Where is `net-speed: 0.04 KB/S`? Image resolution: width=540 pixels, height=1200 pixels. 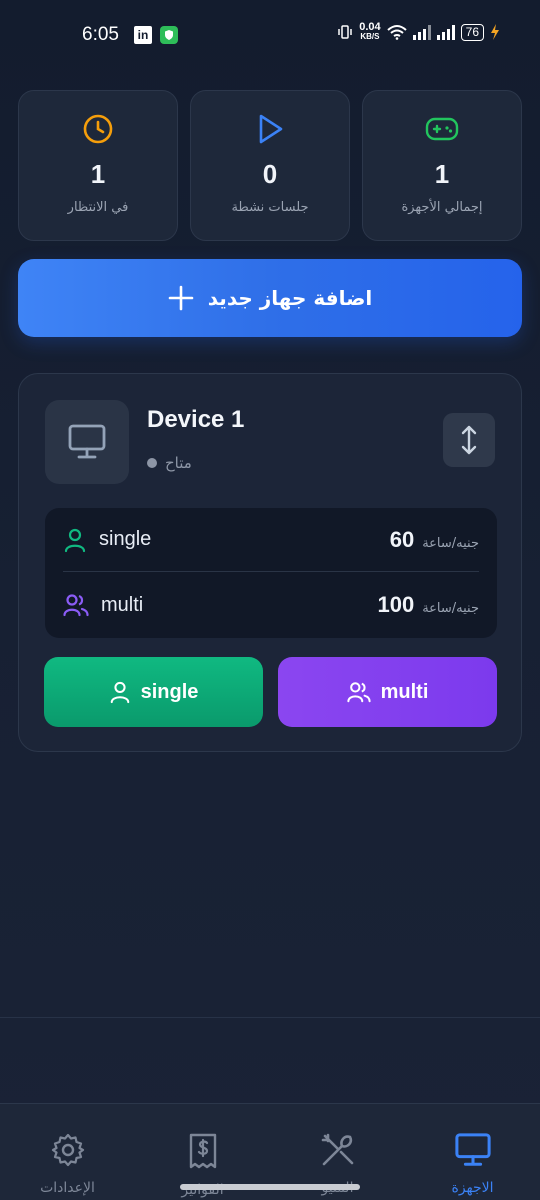
net-speed: 0.04 KB/S is located at coordinates (369, 32).